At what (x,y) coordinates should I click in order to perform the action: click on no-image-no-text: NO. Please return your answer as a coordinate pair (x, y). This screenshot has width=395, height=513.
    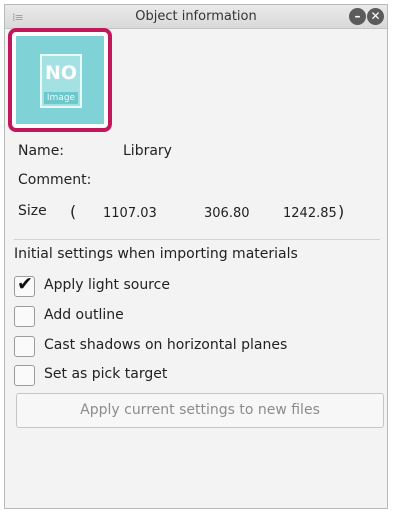
    Looking at the image, I should click on (61, 73).